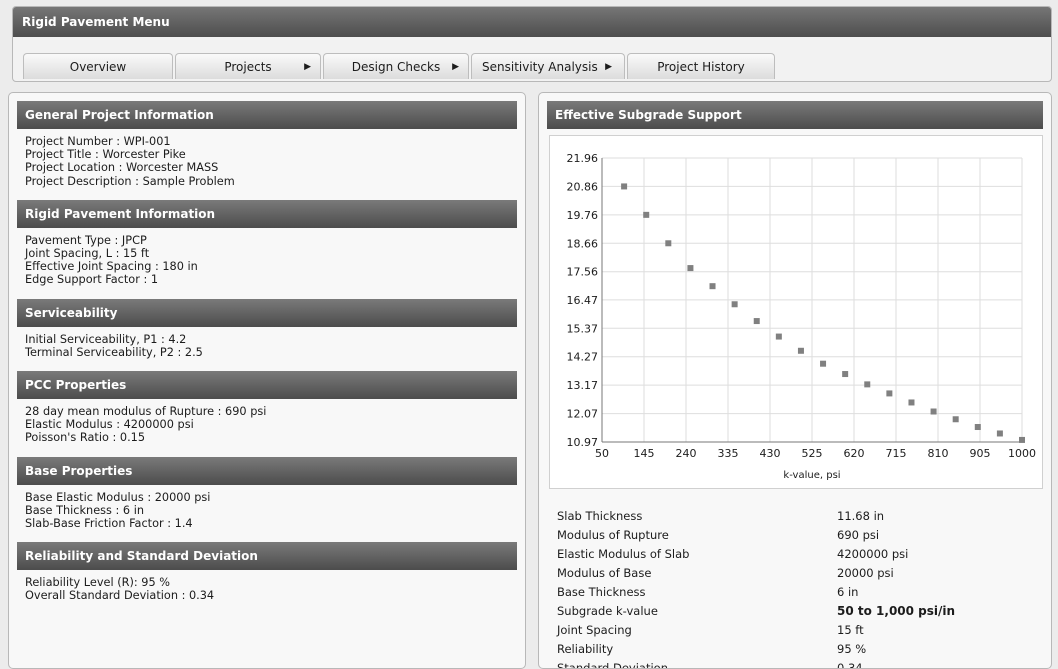  I want to click on x-tick-label: 620, so click(854, 453).